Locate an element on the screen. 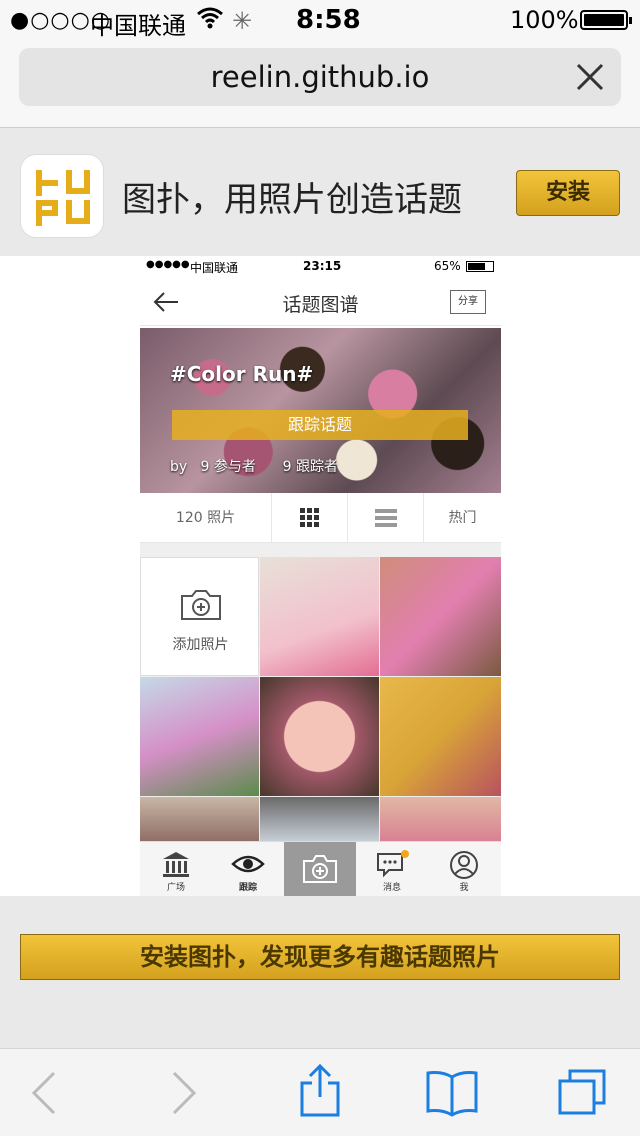 Image resolution: width=640 pixels, height=1136 pixels. preview-battery-text: 65% is located at coordinates (447, 266).